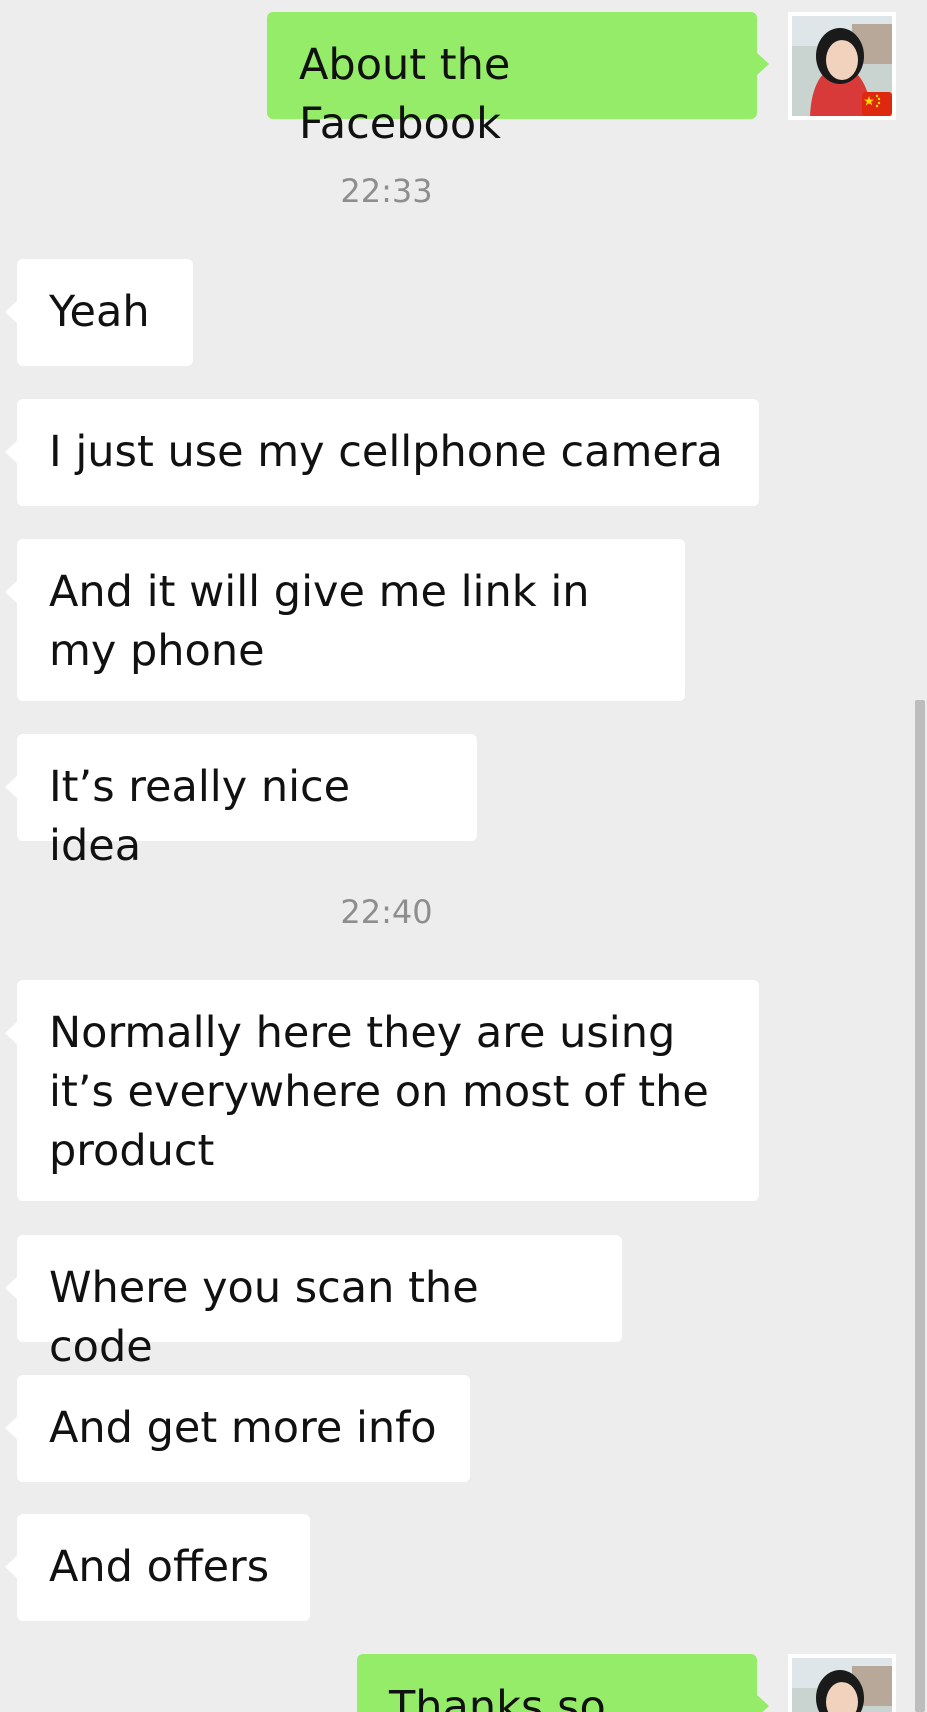 This screenshot has width=927, height=1712. I want to click on incoming-message-bubble: And offers, so click(157, 1567).